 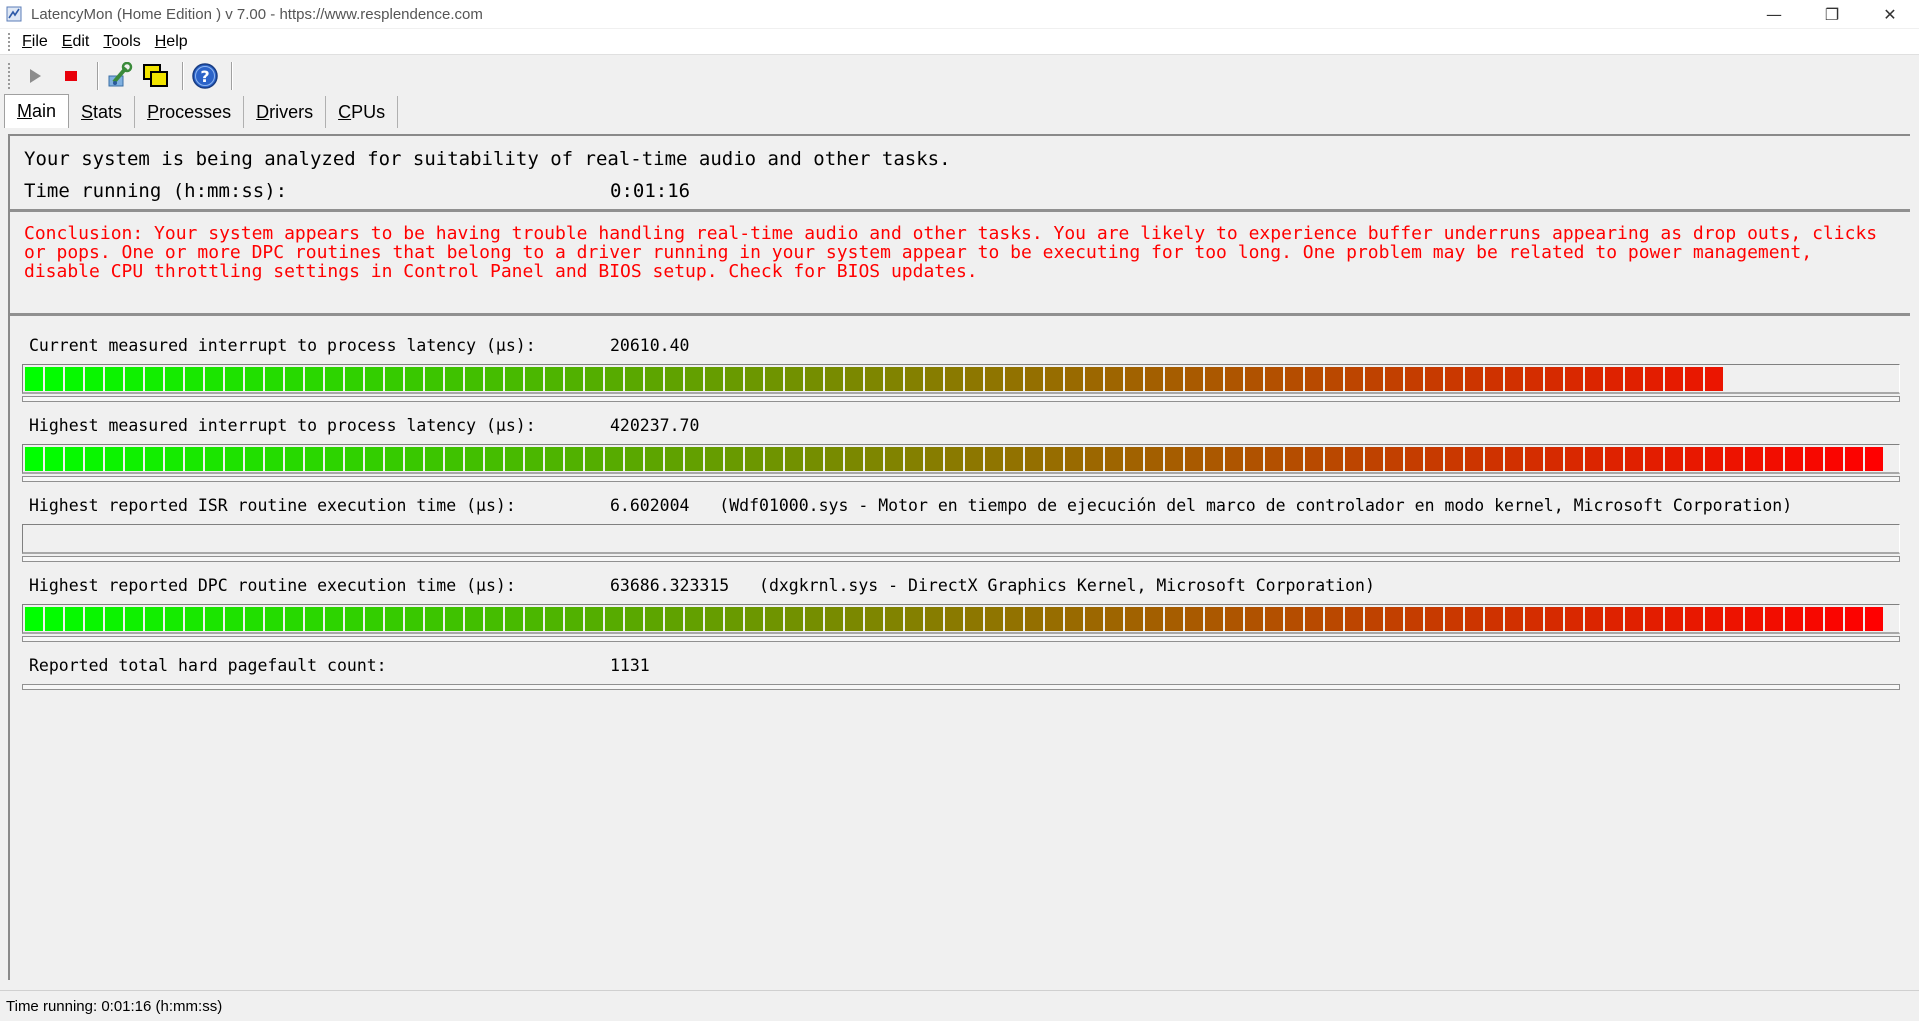 I want to click on dpc-time-bar, so click(x=961, y=619).